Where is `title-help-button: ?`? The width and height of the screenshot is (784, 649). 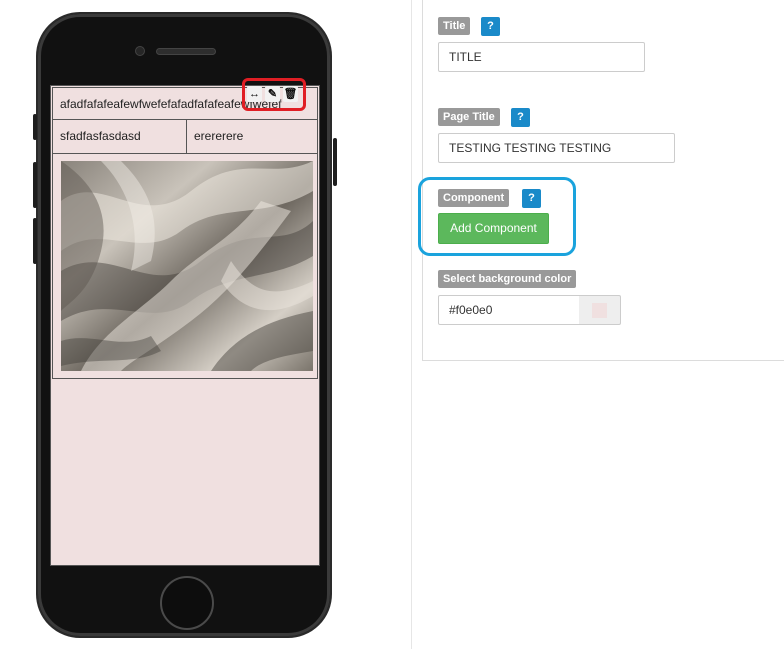 title-help-button: ? is located at coordinates (490, 26).